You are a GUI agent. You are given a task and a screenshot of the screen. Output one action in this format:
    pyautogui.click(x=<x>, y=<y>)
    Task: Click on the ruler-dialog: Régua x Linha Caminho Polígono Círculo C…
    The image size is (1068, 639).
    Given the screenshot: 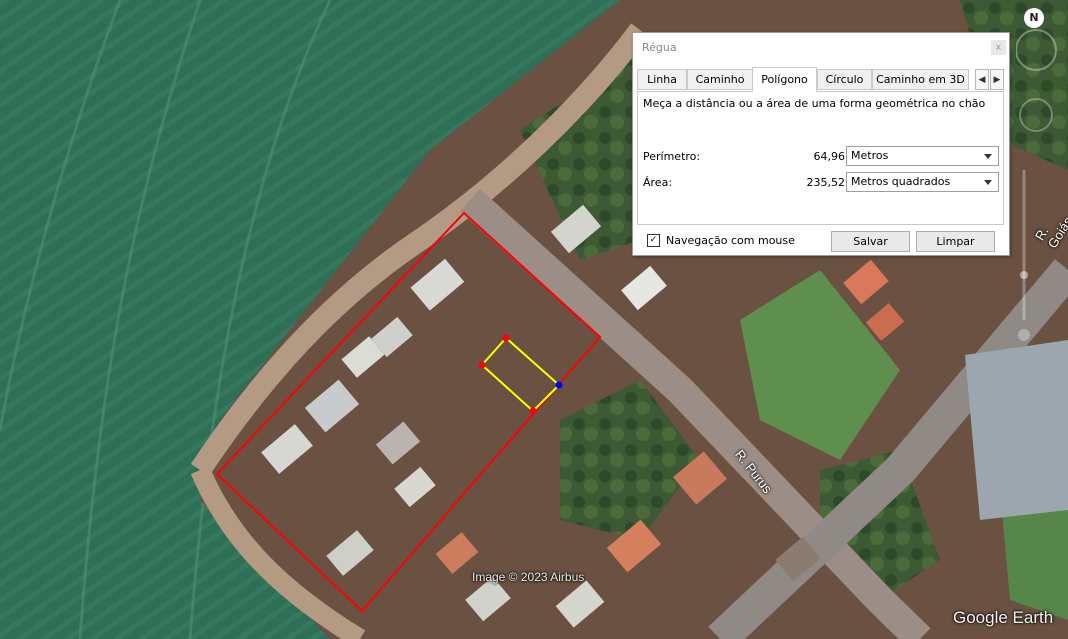 What is the action you would take?
    pyautogui.click(x=821, y=144)
    